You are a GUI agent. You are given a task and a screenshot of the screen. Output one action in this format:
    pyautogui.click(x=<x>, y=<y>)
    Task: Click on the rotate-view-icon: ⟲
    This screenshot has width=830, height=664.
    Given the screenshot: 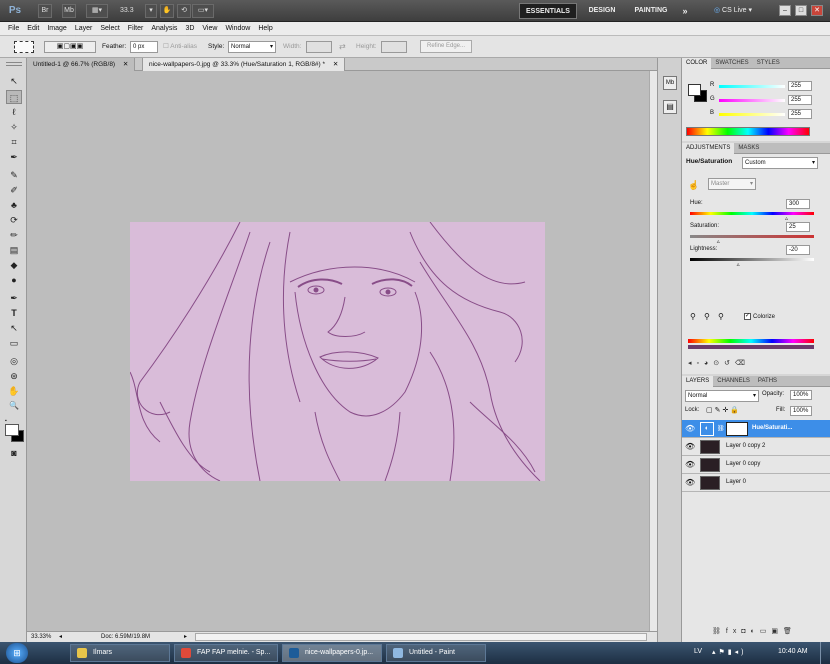 What is the action you would take?
    pyautogui.click(x=184, y=11)
    